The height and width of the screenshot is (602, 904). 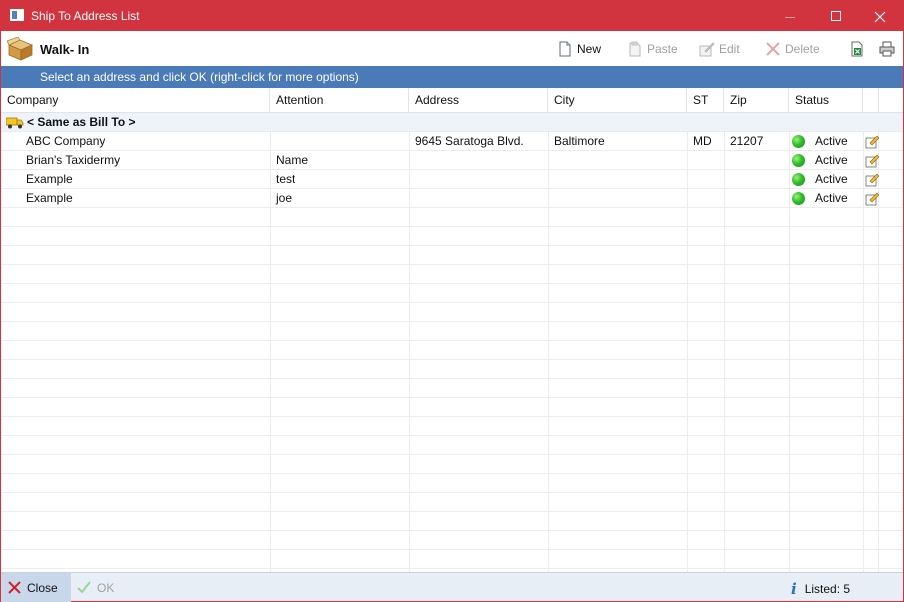 I want to click on cell-company: Brian's Taxidermy, so click(x=73, y=160).